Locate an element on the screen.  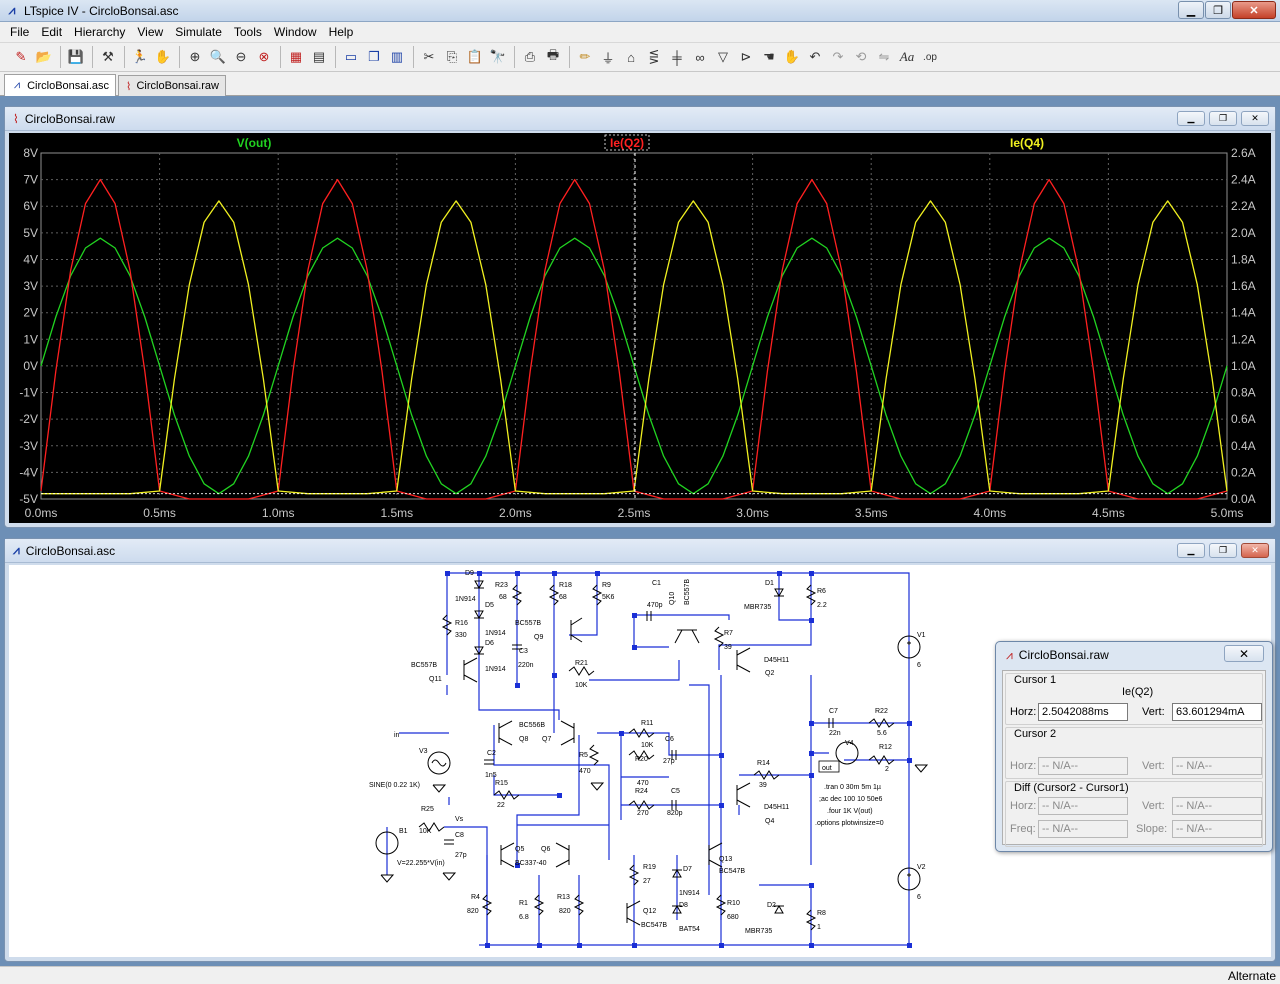
label-r24: R24 is located at coordinates (641, 791).